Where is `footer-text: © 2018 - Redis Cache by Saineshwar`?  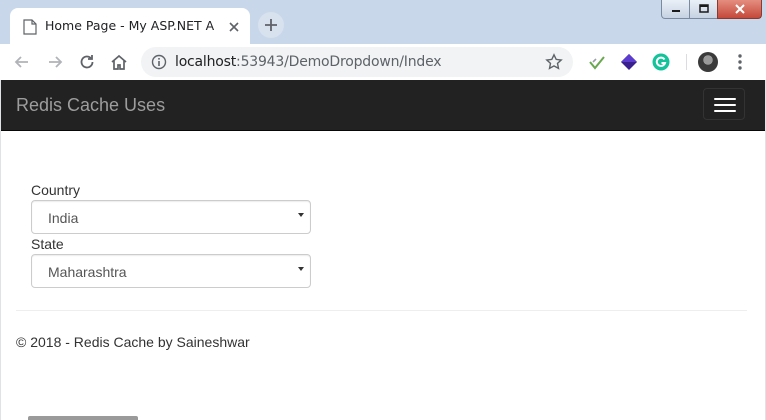
footer-text: © 2018 - Redis Cache by Saineshwar is located at coordinates (133, 342).